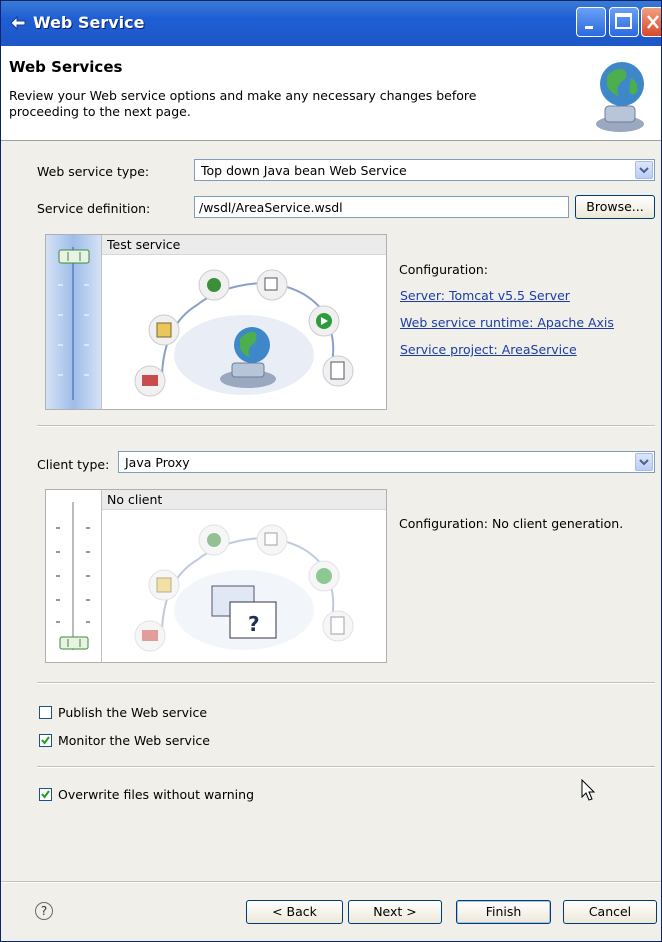 This screenshot has height=942, width=662. What do you see at coordinates (132, 712) in the screenshot?
I see `publish-label: Publish the Web service` at bounding box center [132, 712].